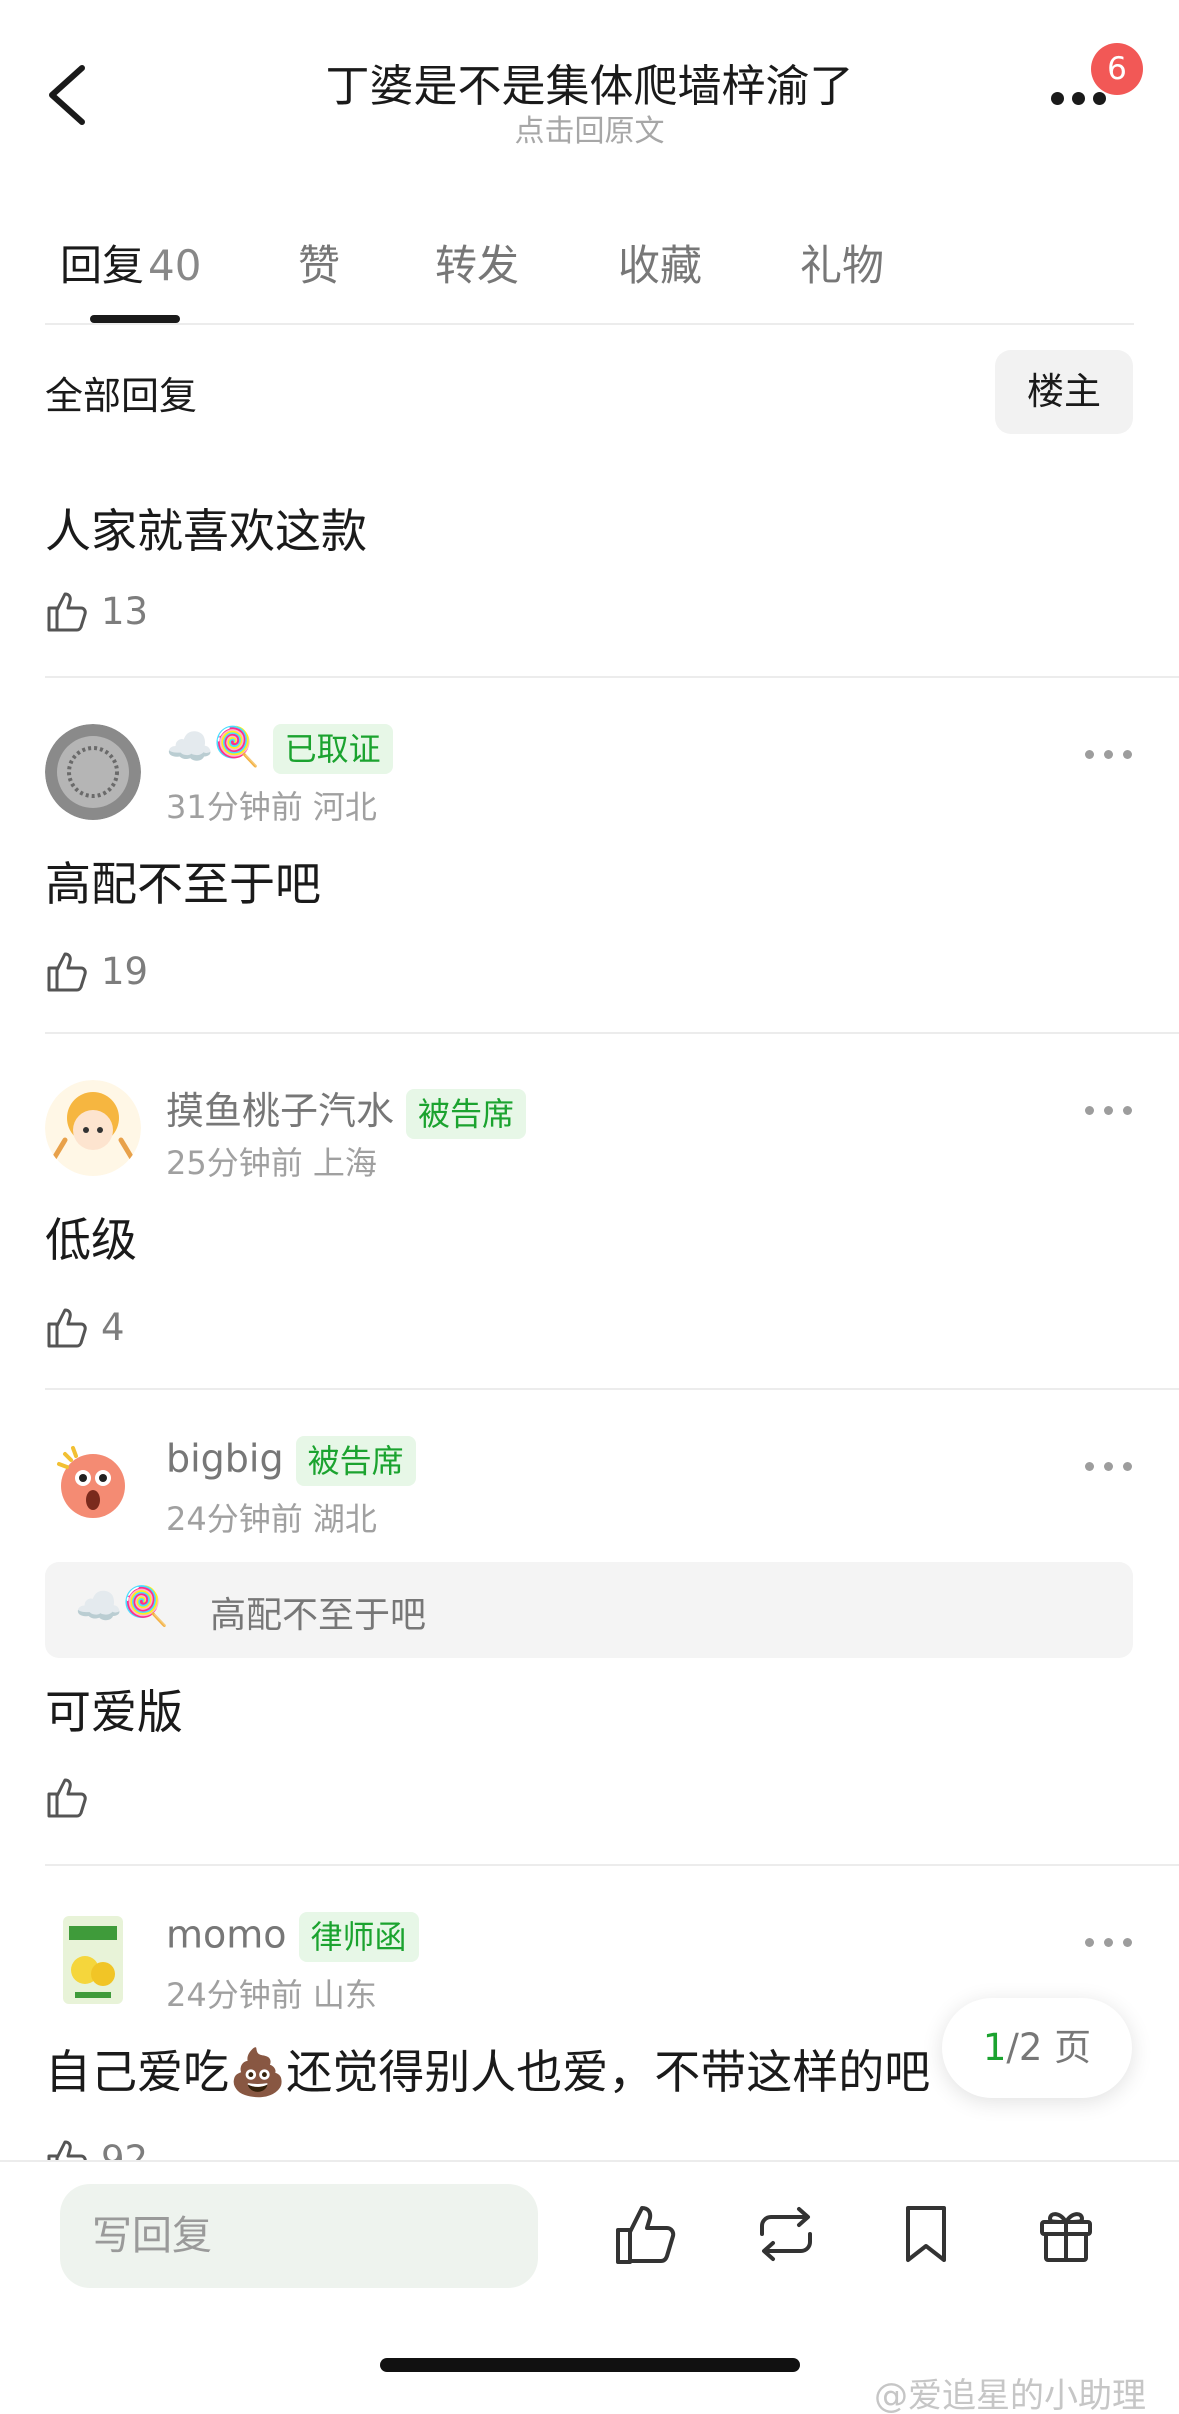 Image resolution: width=1179 pixels, height=2414 pixels. I want to click on tab-likes: 赞, so click(319, 262).